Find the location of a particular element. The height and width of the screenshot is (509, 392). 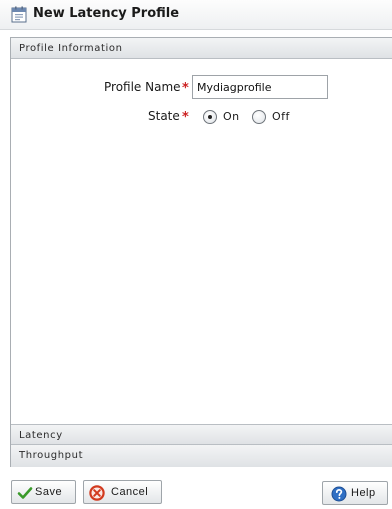

save-label: Save is located at coordinates (49, 492).